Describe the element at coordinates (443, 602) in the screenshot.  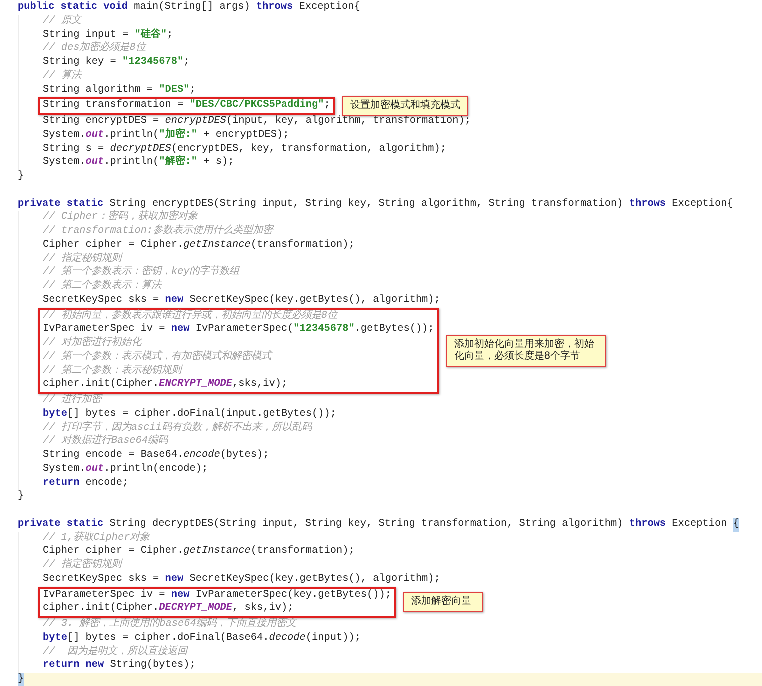
I see `callout-note: 添加解密向量` at that location.